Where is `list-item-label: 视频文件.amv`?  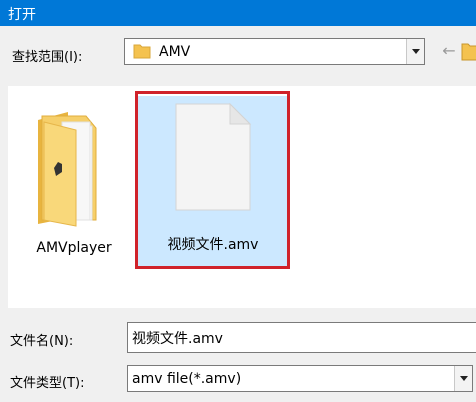 list-item-label: 视频文件.amv is located at coordinates (213, 245).